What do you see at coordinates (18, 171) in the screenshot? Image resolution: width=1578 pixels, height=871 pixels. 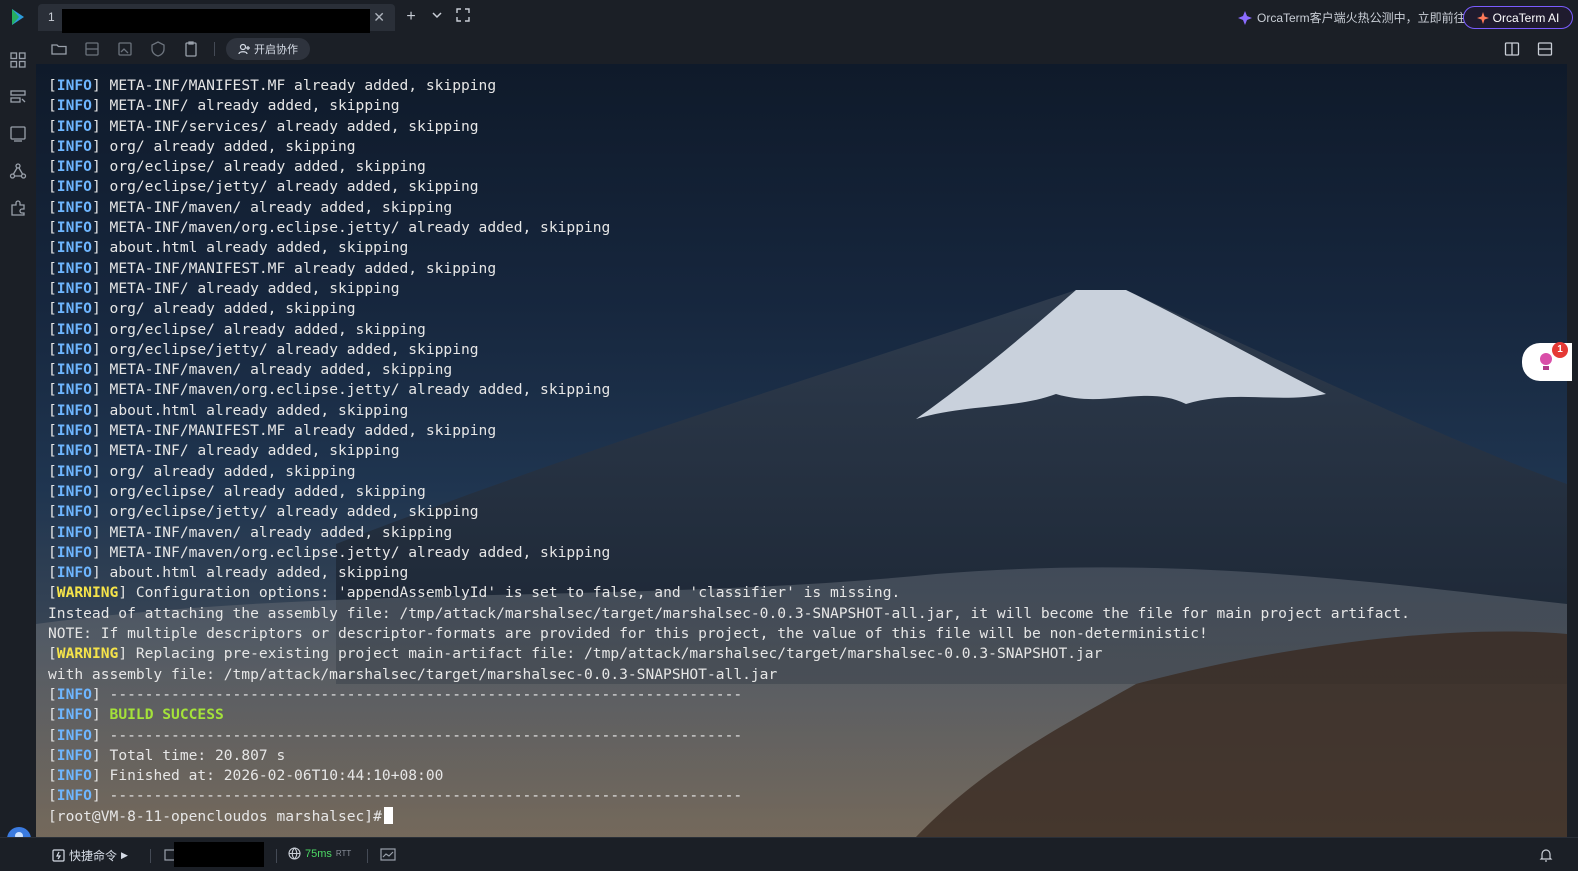 I see `network-icon` at bounding box center [18, 171].